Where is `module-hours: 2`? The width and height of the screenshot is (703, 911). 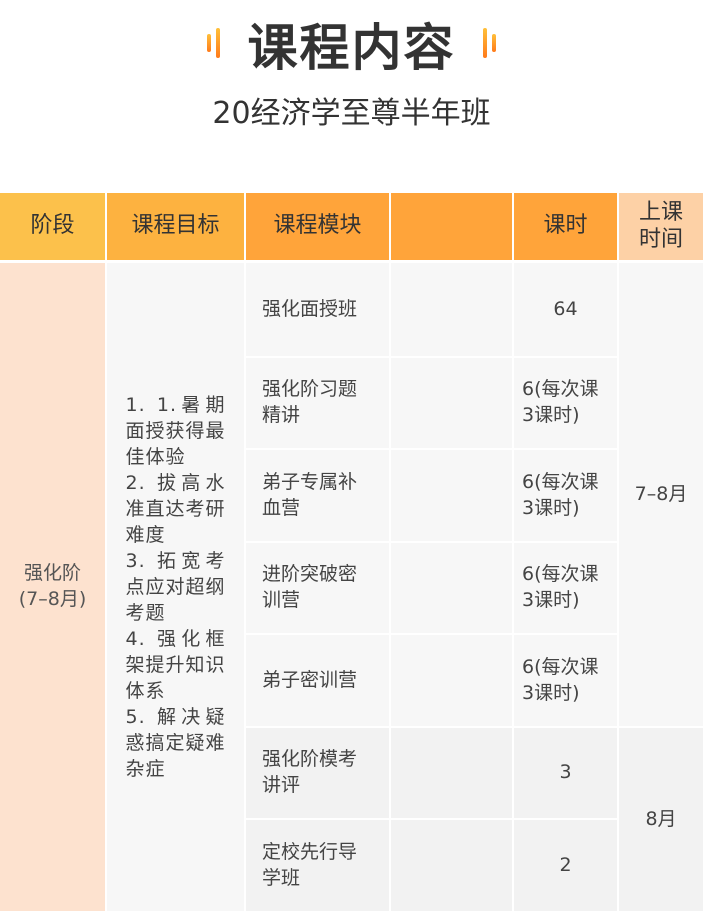
module-hours: 2 is located at coordinates (565, 865).